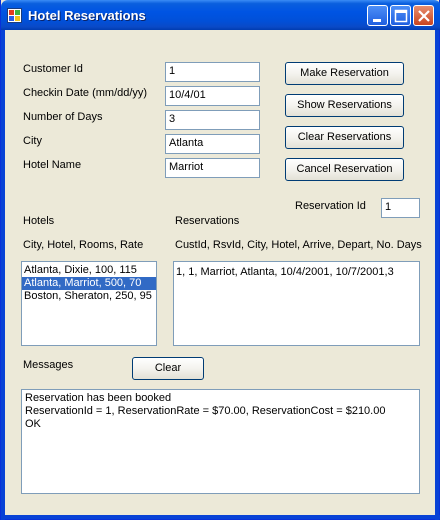 Image resolution: width=440 pixels, height=520 pixels. What do you see at coordinates (85, 93) in the screenshot?
I see `checkin-date-label: Checkin Date (mm/dd/yy)` at bounding box center [85, 93].